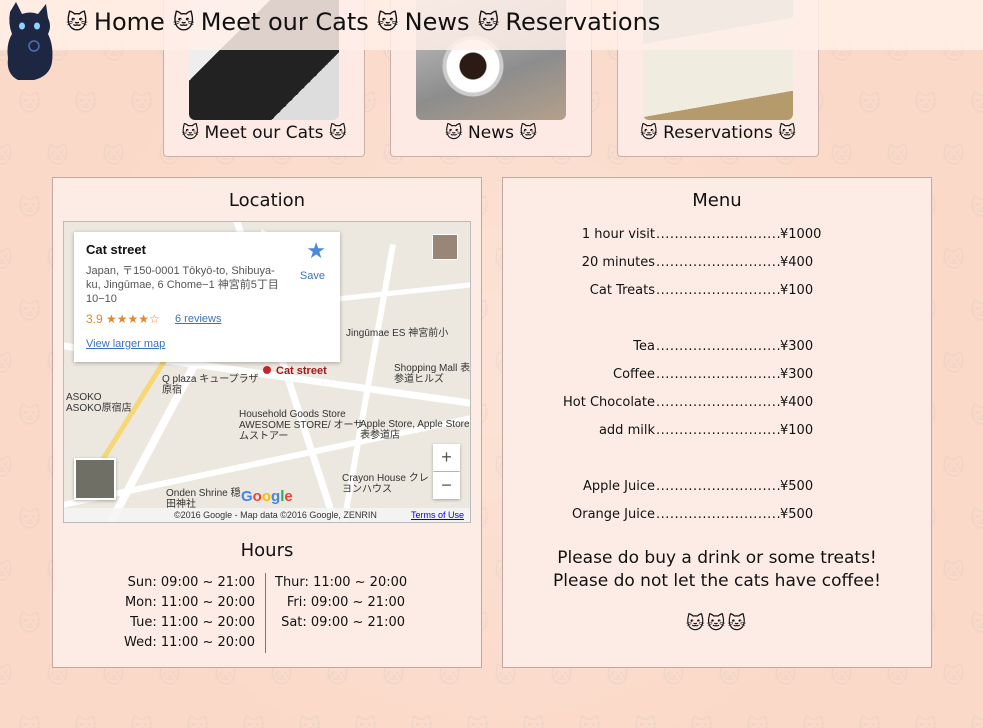  Describe the element at coordinates (198, 319) in the screenshot. I see `reviews-link: 6 reviews` at that location.